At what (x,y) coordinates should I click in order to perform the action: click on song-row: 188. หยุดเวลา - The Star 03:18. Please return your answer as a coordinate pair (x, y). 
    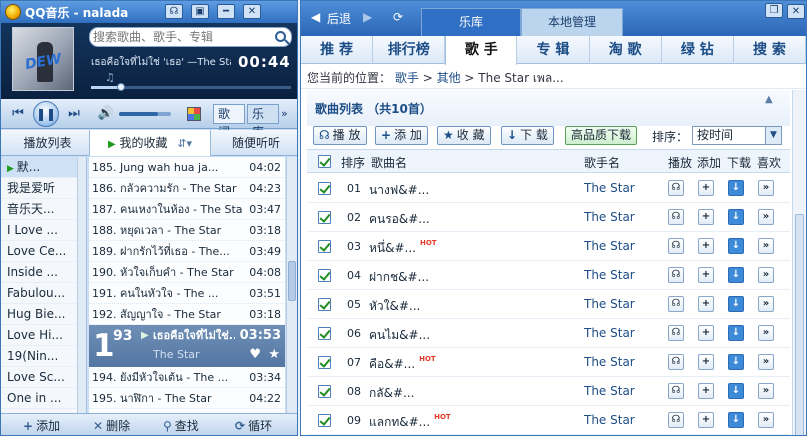
    Looking at the image, I should click on (187, 230).